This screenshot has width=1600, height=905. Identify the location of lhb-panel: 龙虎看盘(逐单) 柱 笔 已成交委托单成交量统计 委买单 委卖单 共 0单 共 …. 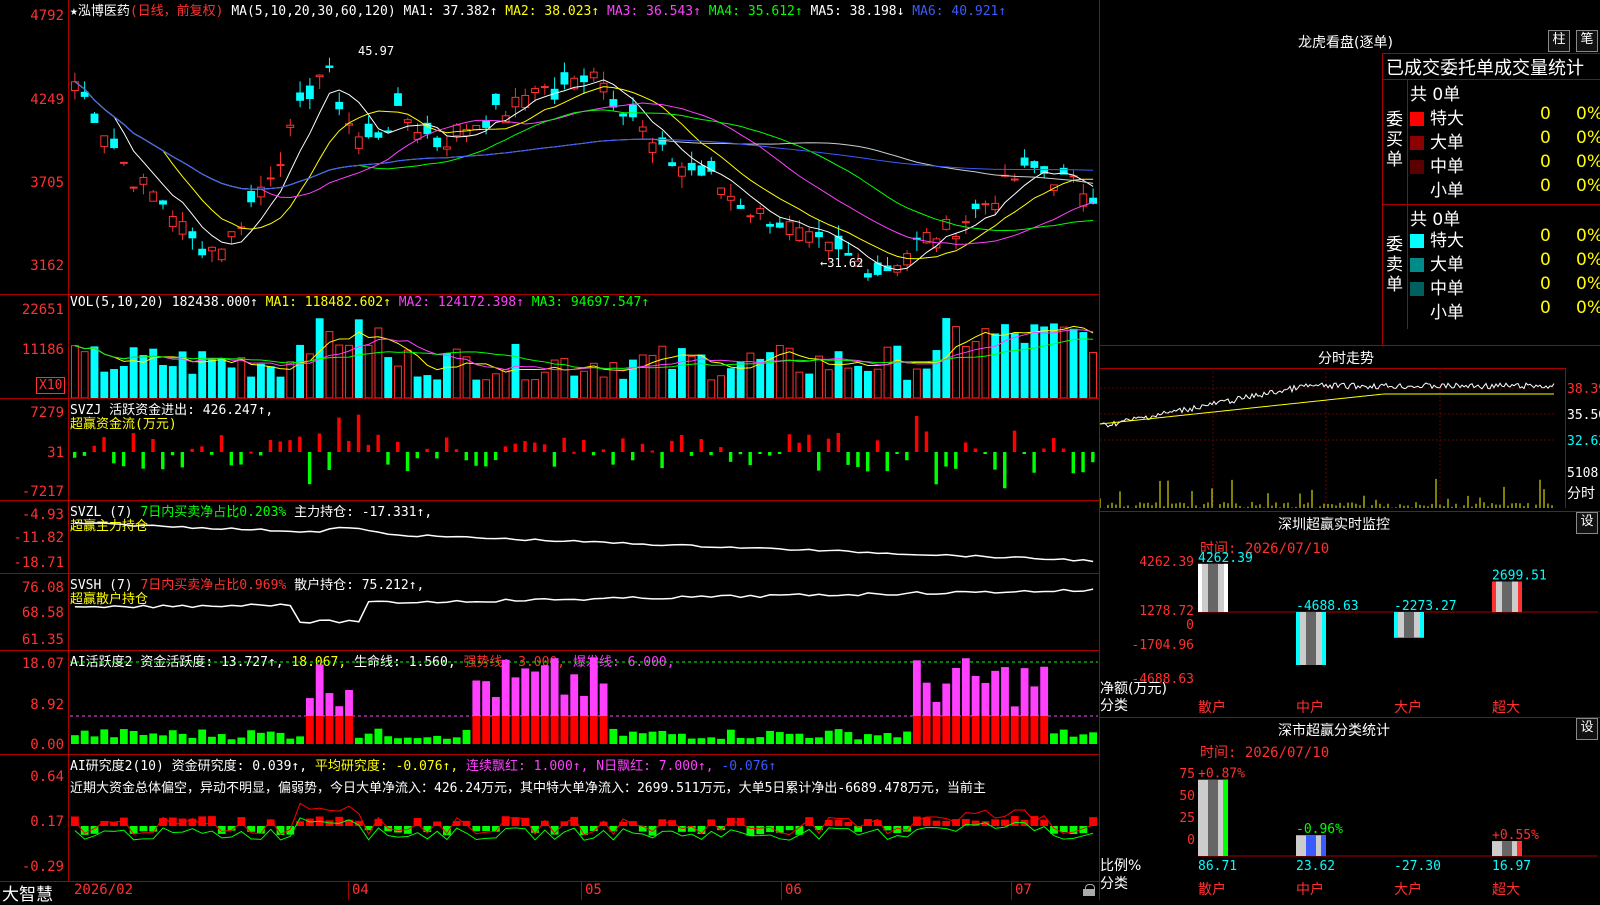
(1350, 172).